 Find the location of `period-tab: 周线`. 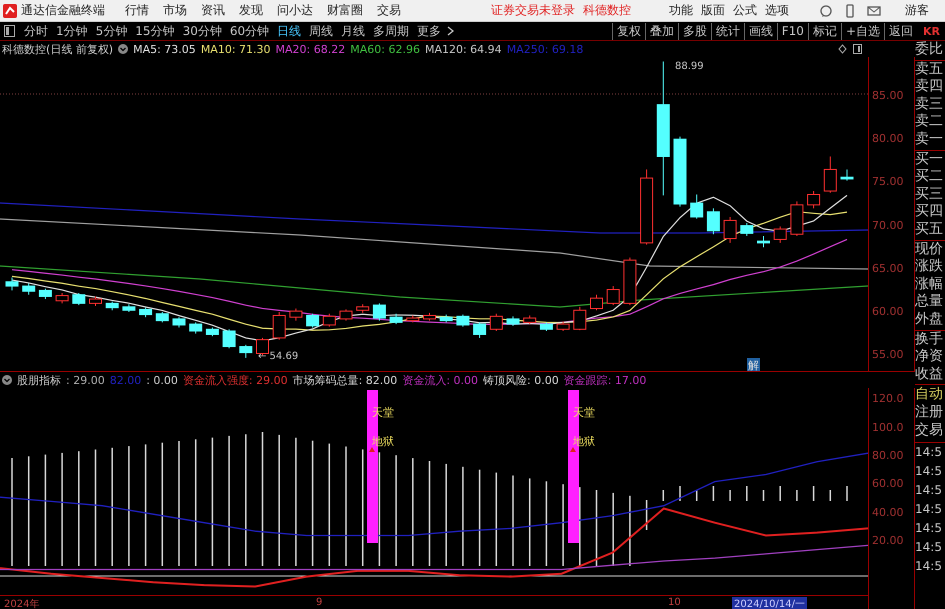

period-tab: 周线 is located at coordinates (321, 31).